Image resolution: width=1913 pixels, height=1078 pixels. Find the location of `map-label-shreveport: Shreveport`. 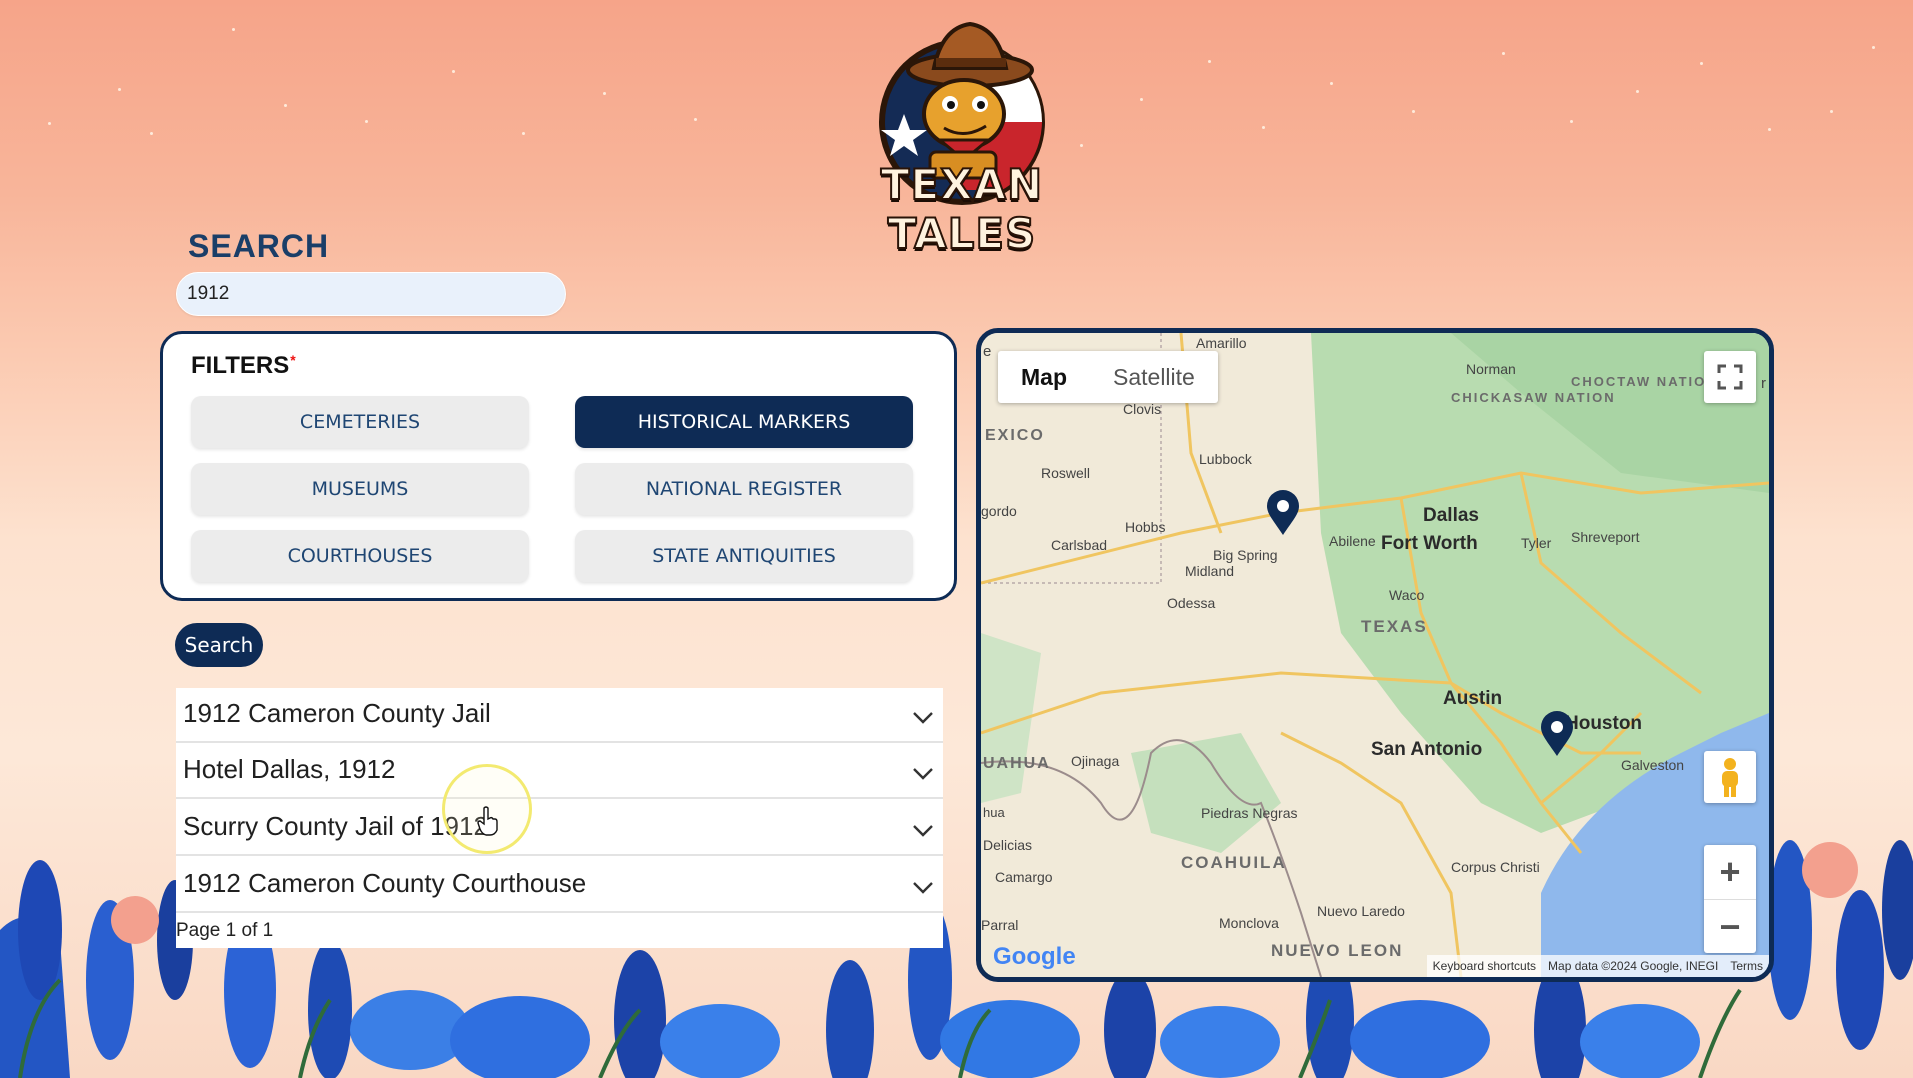

map-label-shreveport: Shreveport is located at coordinates (1605, 537).